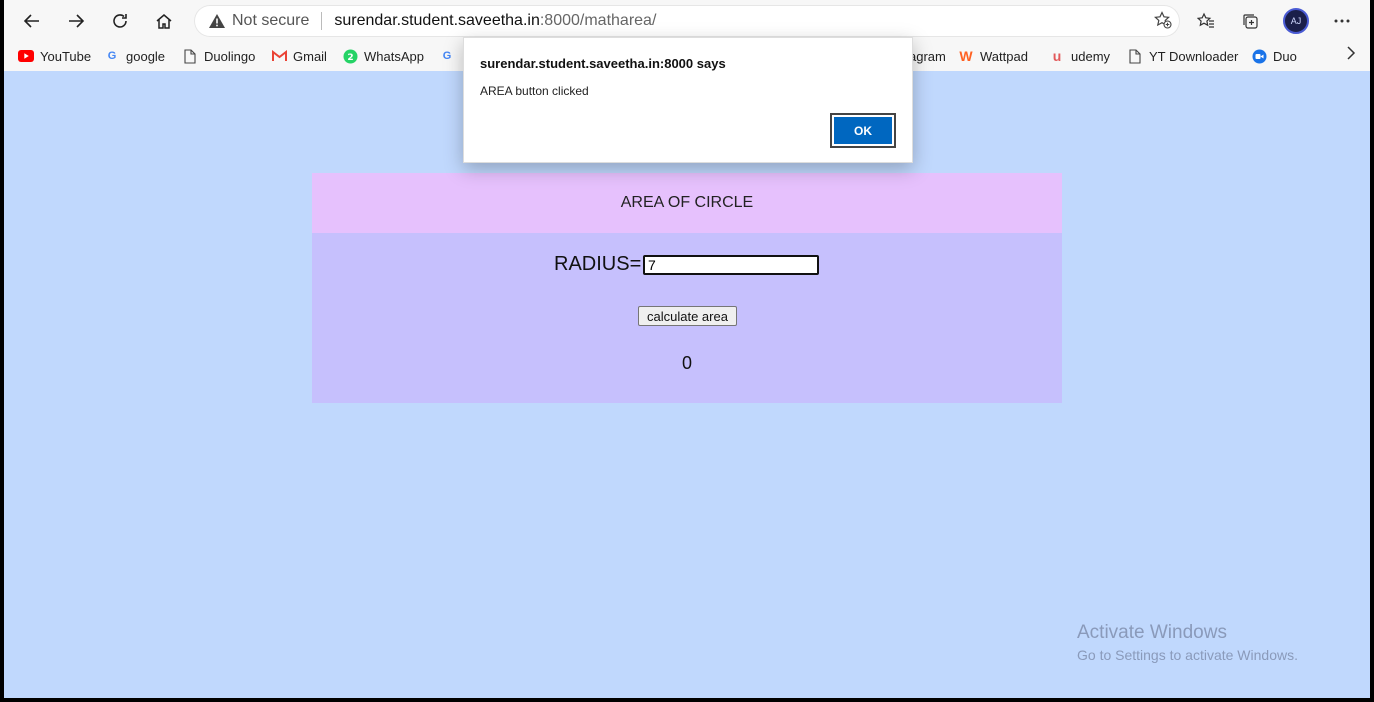  Describe the element at coordinates (1004, 56) in the screenshot. I see `bookmark-label: Wattpad` at that location.